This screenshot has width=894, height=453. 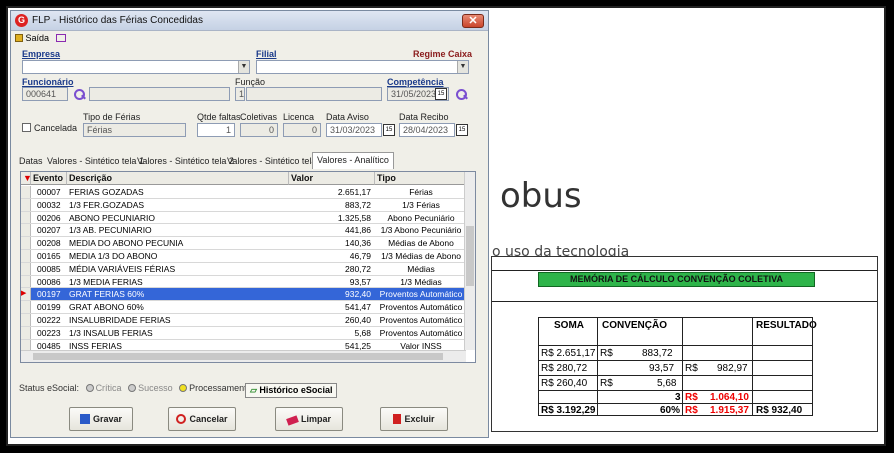 What do you see at coordinates (49, 178) in the screenshot?
I see `col-evento: Evento` at bounding box center [49, 178].